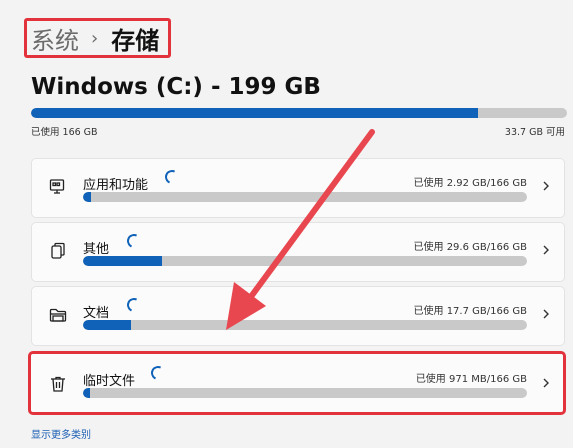  What do you see at coordinates (109, 381) in the screenshot?
I see `category-label: 临时文件` at bounding box center [109, 381].